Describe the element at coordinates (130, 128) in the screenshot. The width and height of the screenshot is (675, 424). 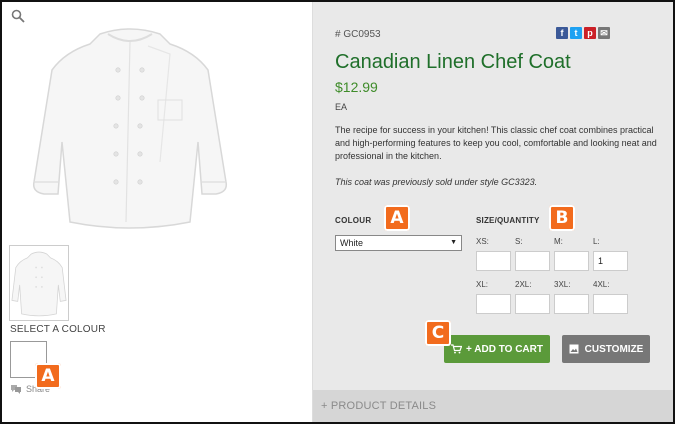
I see `product-main-image` at that location.